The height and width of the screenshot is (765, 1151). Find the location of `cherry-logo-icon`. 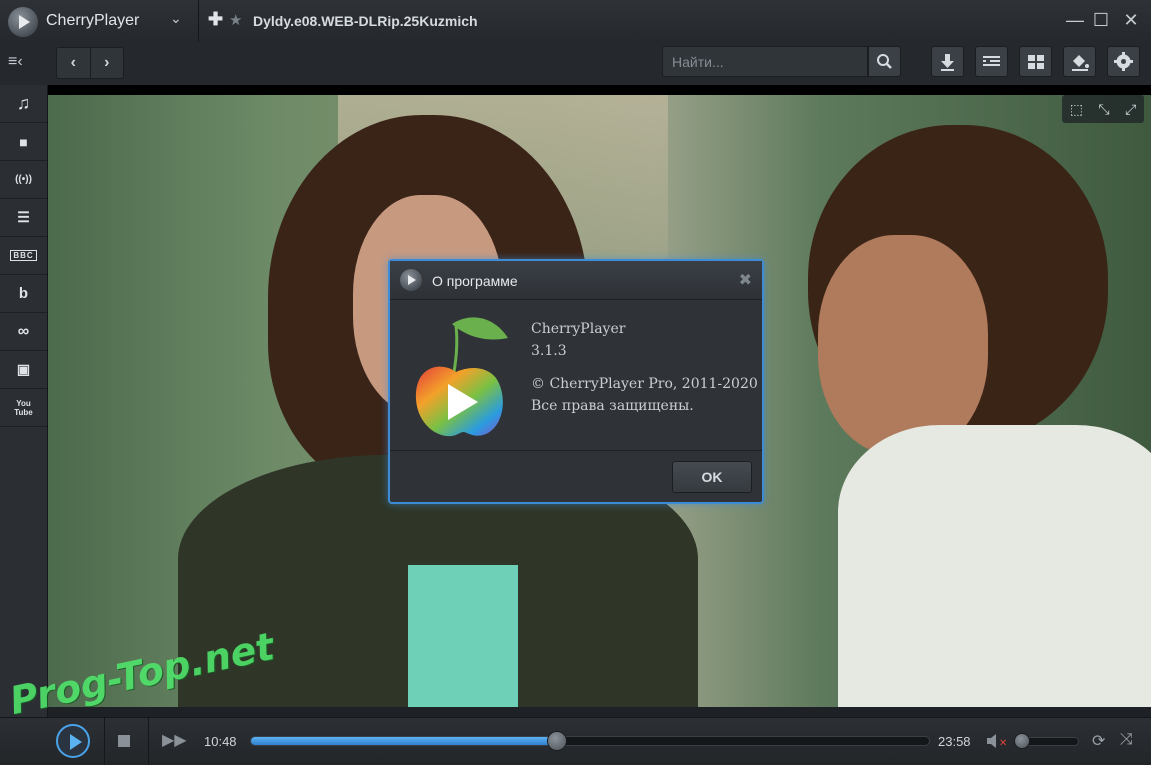

cherry-logo-icon is located at coordinates (461, 377).